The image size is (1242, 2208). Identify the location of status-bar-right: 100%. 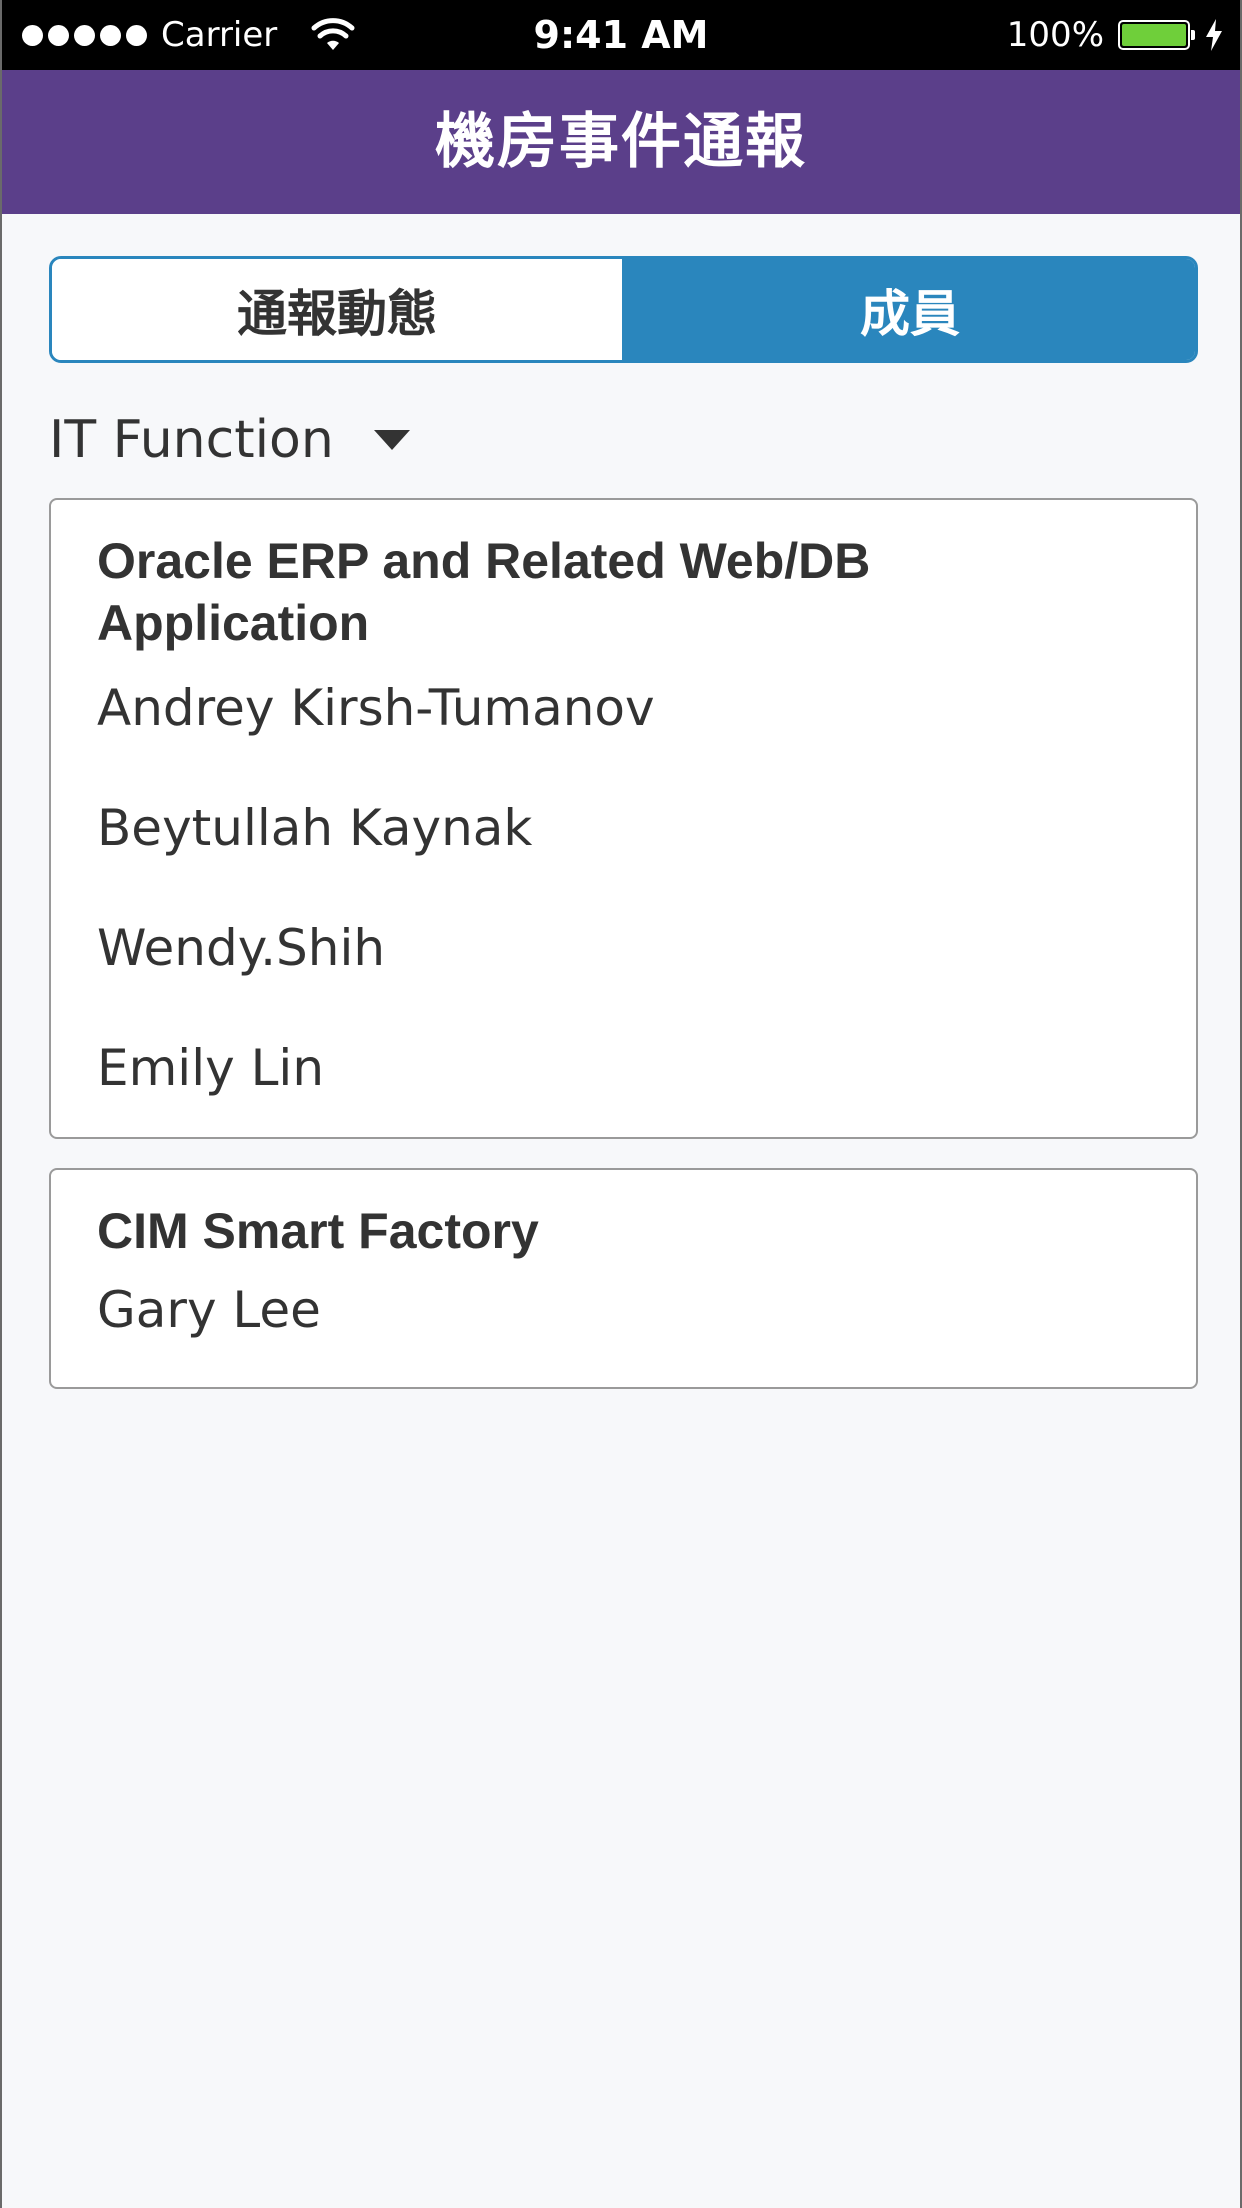
(1115, 35).